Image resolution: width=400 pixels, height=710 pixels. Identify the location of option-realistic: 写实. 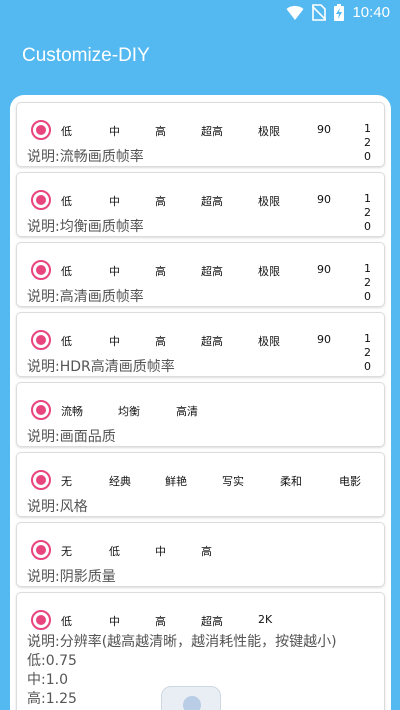
(233, 481).